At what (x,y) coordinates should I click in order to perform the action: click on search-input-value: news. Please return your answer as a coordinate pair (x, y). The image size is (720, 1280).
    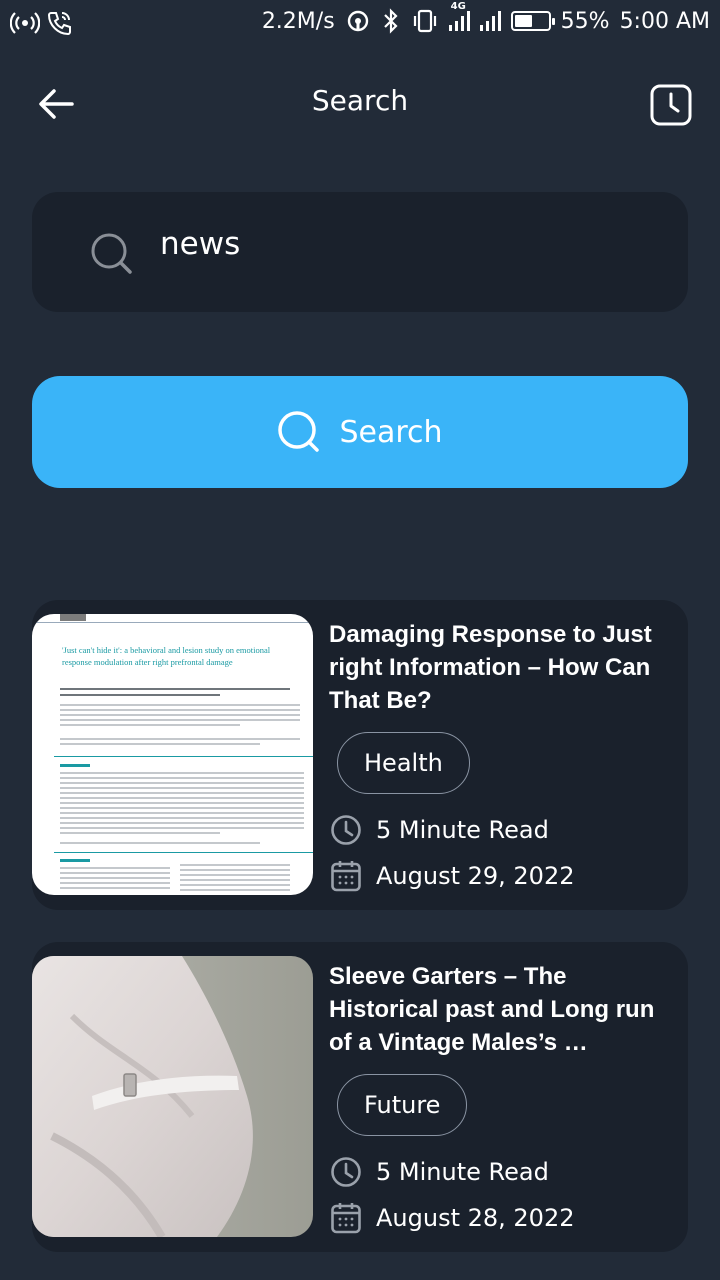
    Looking at the image, I should click on (200, 244).